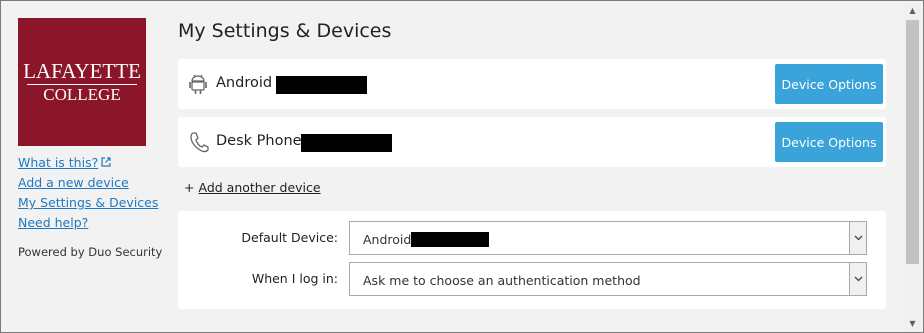  I want to click on default-device-value: Android, so click(387, 239).